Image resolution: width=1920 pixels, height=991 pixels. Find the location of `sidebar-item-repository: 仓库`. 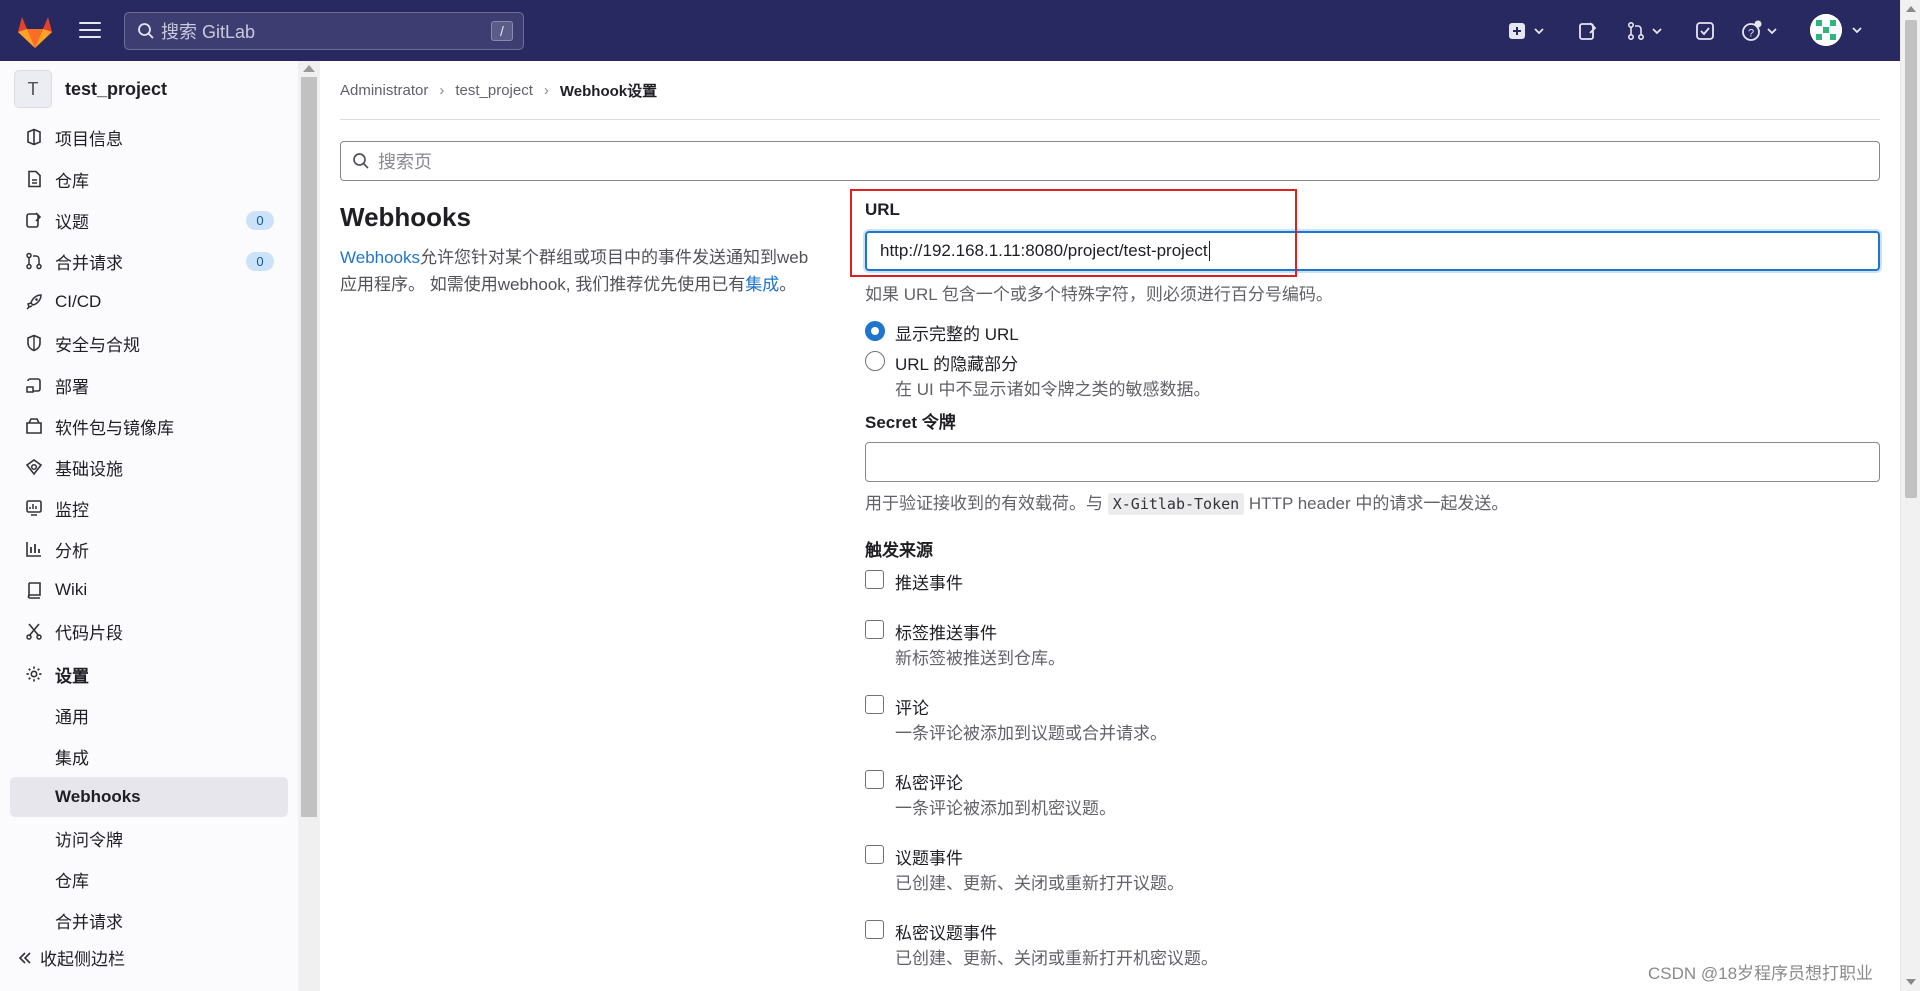

sidebar-item-repository: 仓库 is located at coordinates (149, 179).